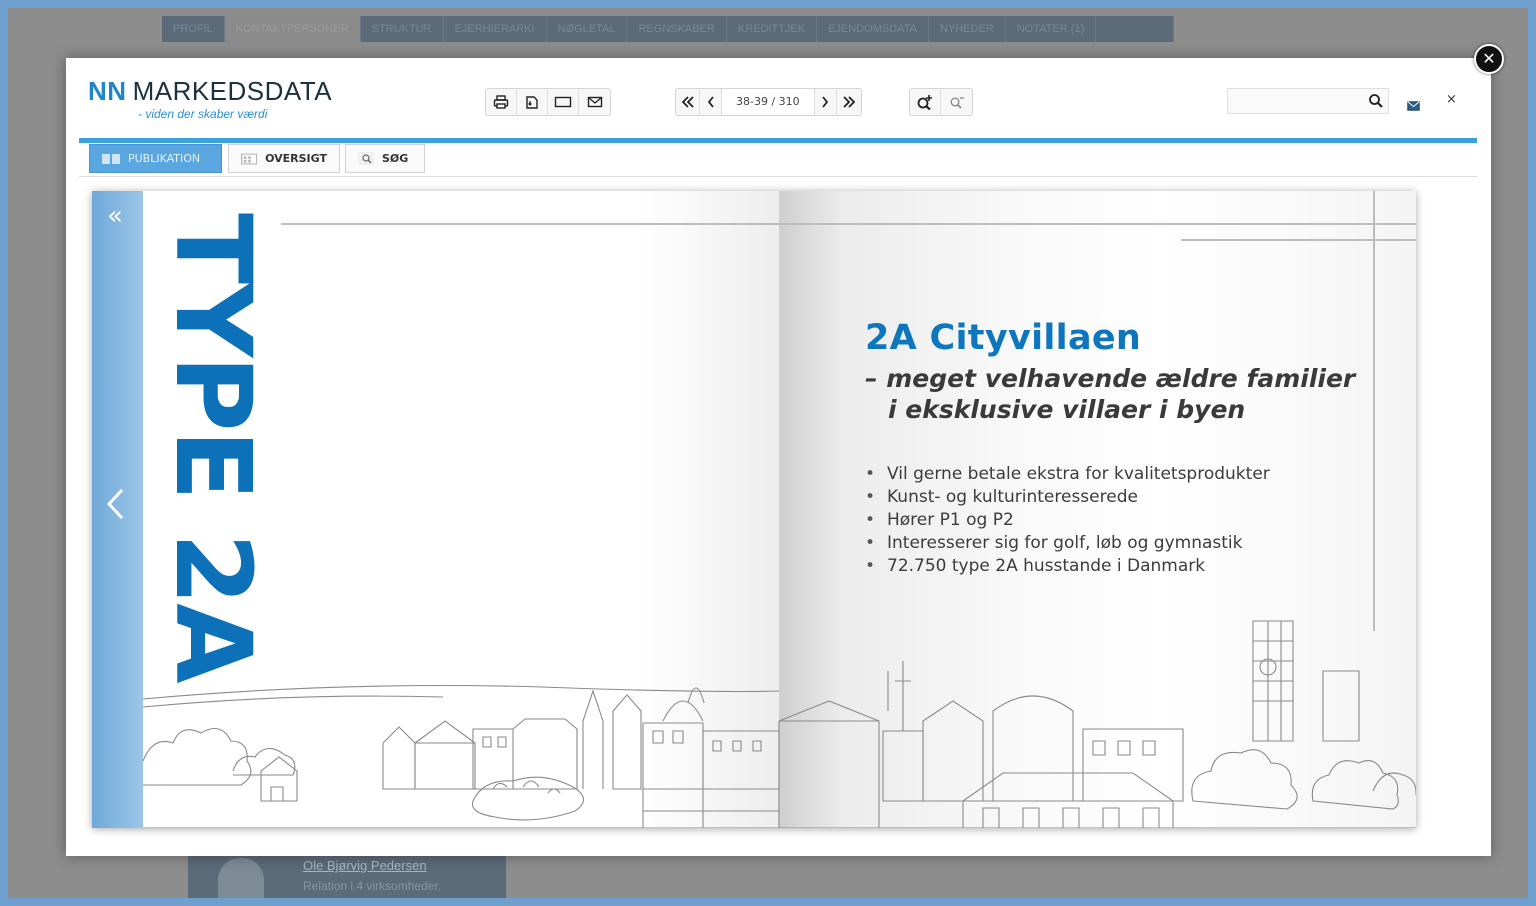 The height and width of the screenshot is (906, 1536). I want to click on bg-tab-noegletal: NØGLETAL, so click(587, 29).